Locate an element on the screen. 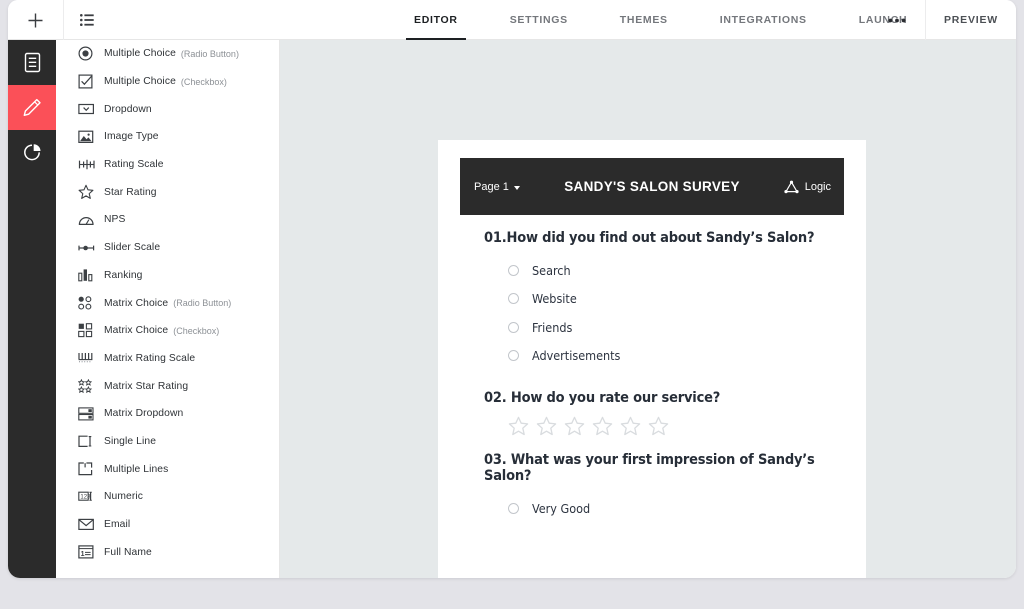 This screenshot has width=1024, height=609. tab-editor: EDITOR is located at coordinates (436, 20).